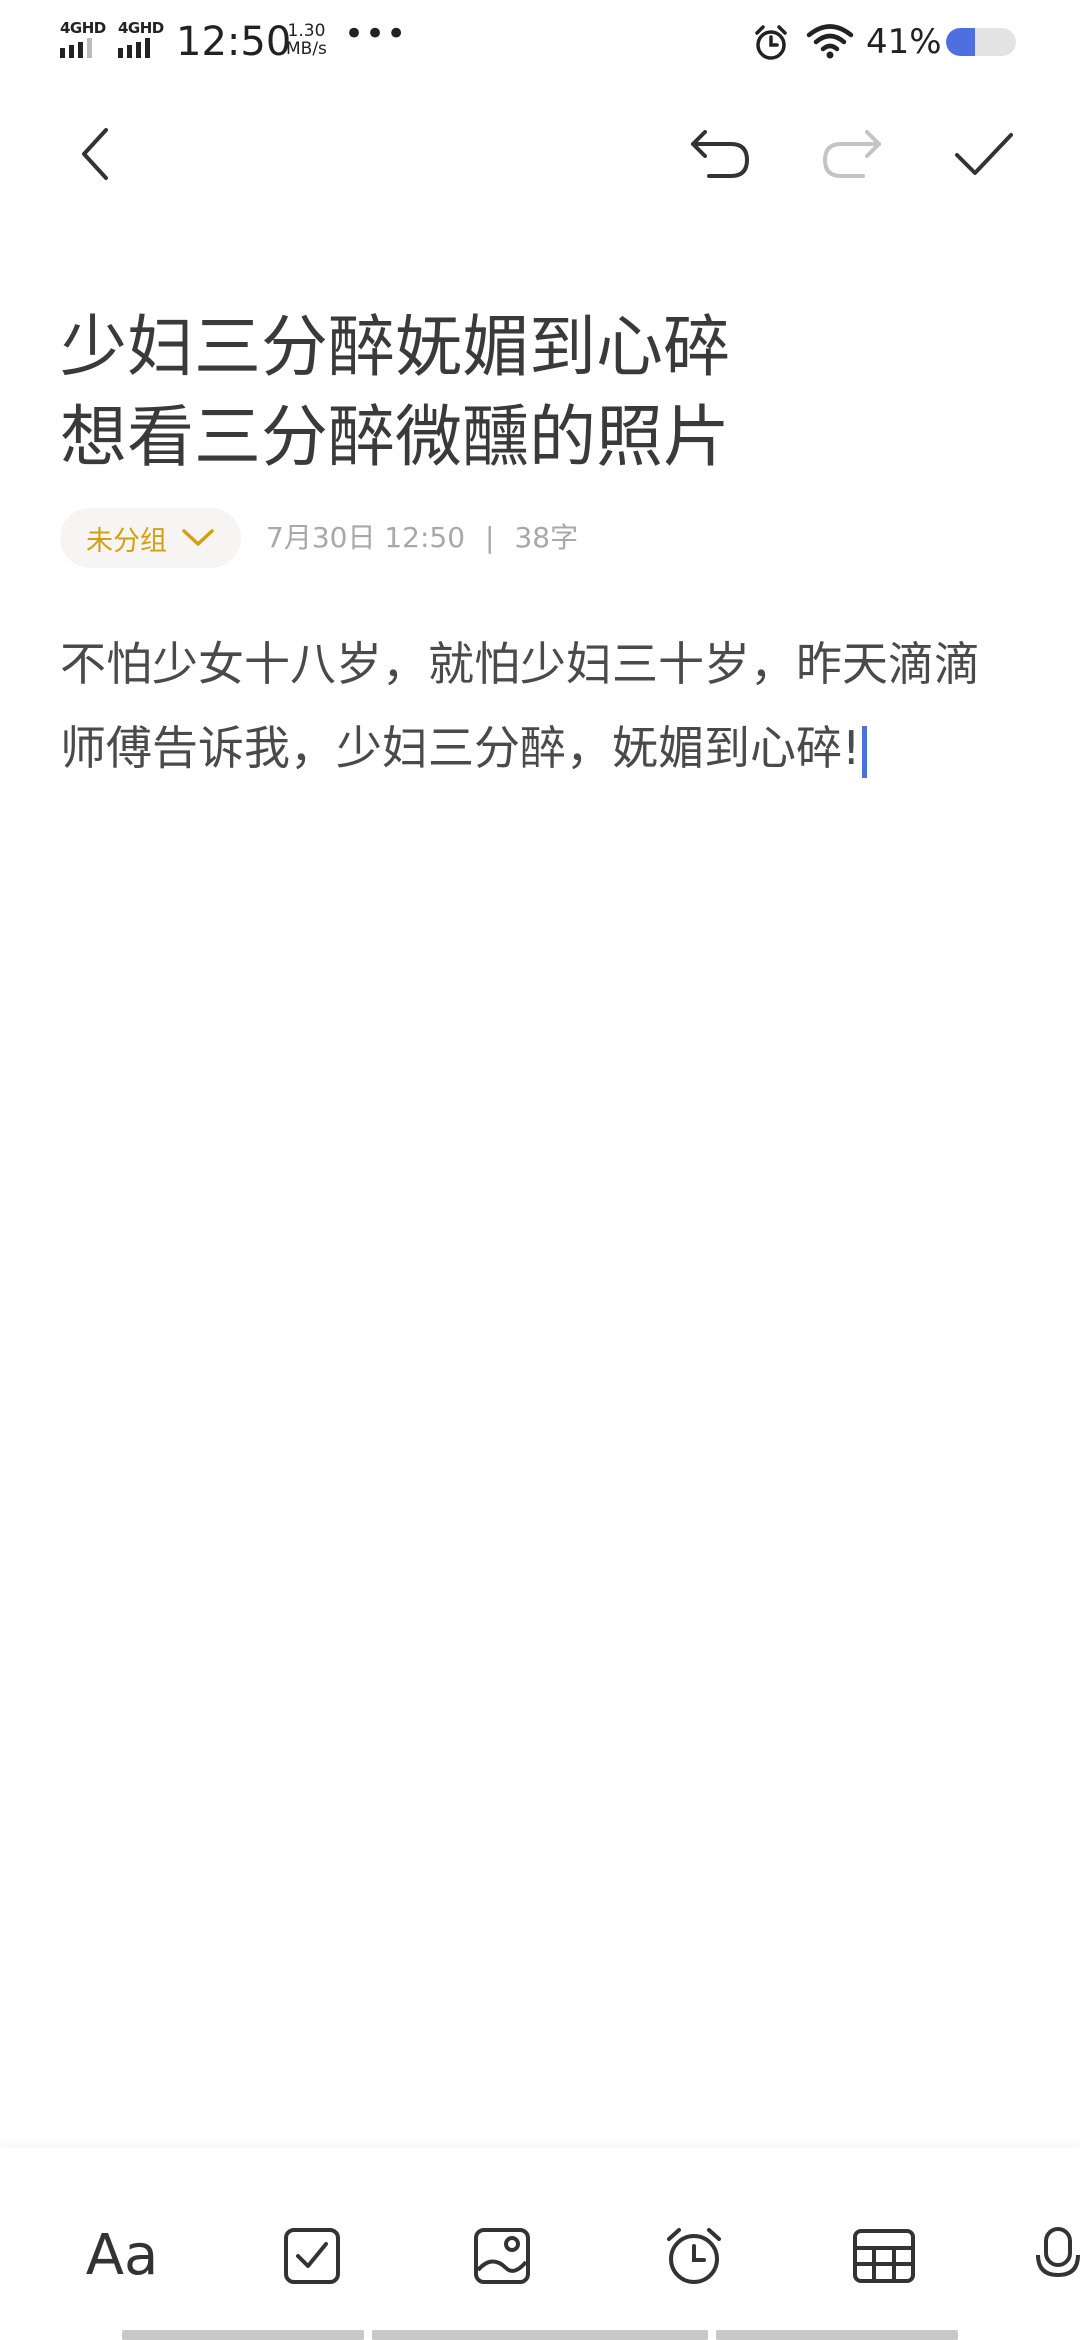 The height and width of the screenshot is (2340, 1080). What do you see at coordinates (545, 706) in the screenshot?
I see `note-body-editor: 不怕少女十八岁，就怕少妇三十岁，昨天滴滴 师傅告诉我，少妇三分醉，妩媚到心碎!` at bounding box center [545, 706].